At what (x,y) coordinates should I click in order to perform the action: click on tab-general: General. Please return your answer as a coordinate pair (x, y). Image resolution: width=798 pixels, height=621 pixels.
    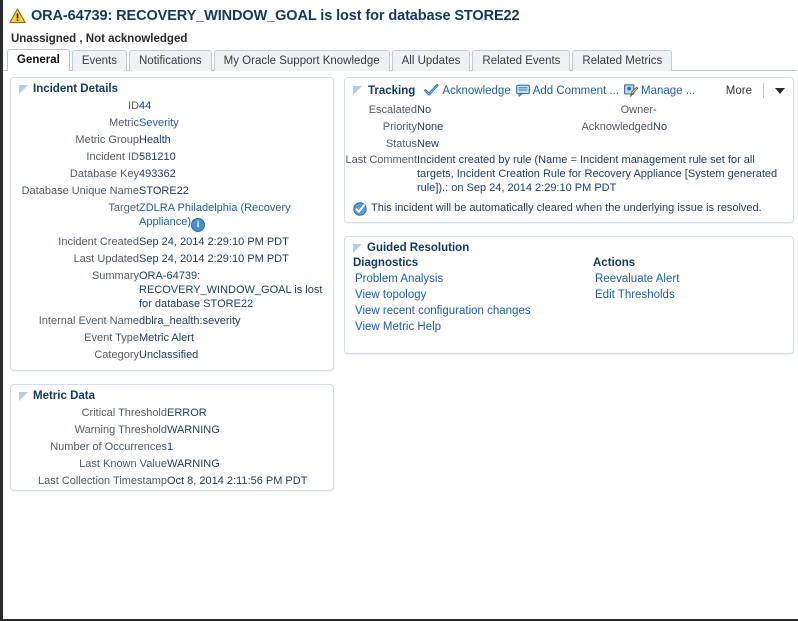
    Looking at the image, I should click on (38, 60).